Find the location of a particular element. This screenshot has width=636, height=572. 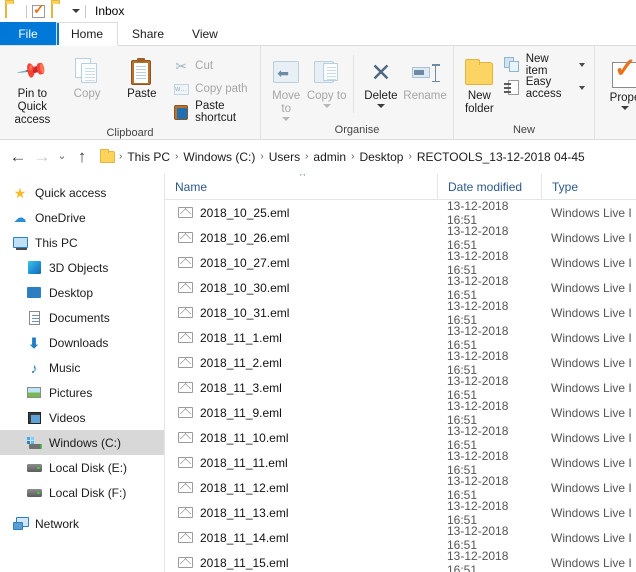

copy-icon is located at coordinates (87, 71).